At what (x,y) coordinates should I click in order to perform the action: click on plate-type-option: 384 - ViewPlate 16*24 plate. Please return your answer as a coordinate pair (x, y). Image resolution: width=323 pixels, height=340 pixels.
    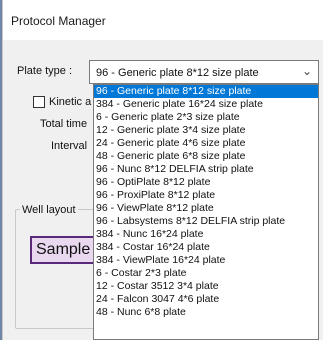
    Looking at the image, I should click on (206, 260).